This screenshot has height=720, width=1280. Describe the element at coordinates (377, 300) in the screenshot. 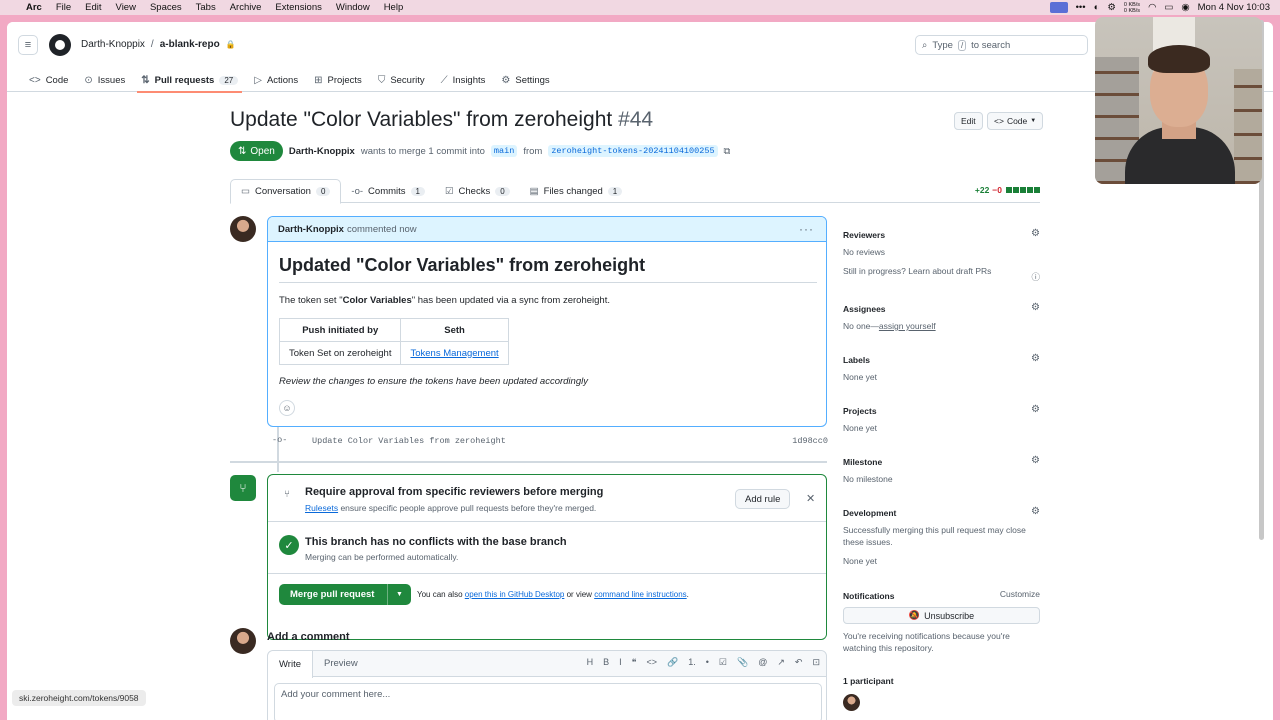

I see `body-bold: Color Variables` at that location.